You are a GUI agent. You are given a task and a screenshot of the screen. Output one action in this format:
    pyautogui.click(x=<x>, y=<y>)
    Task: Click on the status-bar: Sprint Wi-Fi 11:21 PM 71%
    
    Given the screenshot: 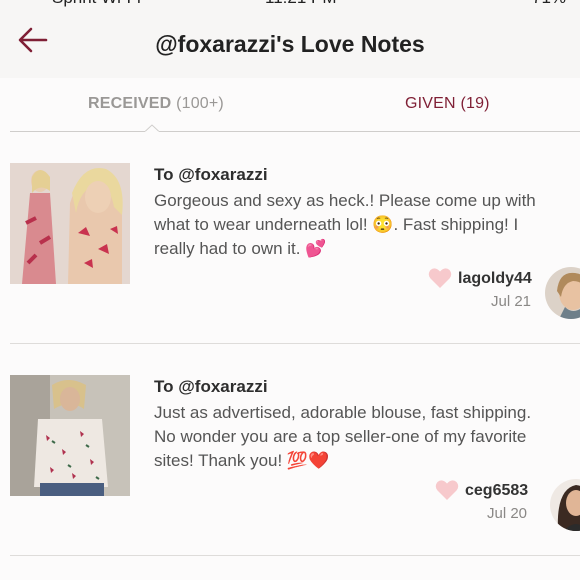 What is the action you would take?
    pyautogui.click(x=290, y=4)
    